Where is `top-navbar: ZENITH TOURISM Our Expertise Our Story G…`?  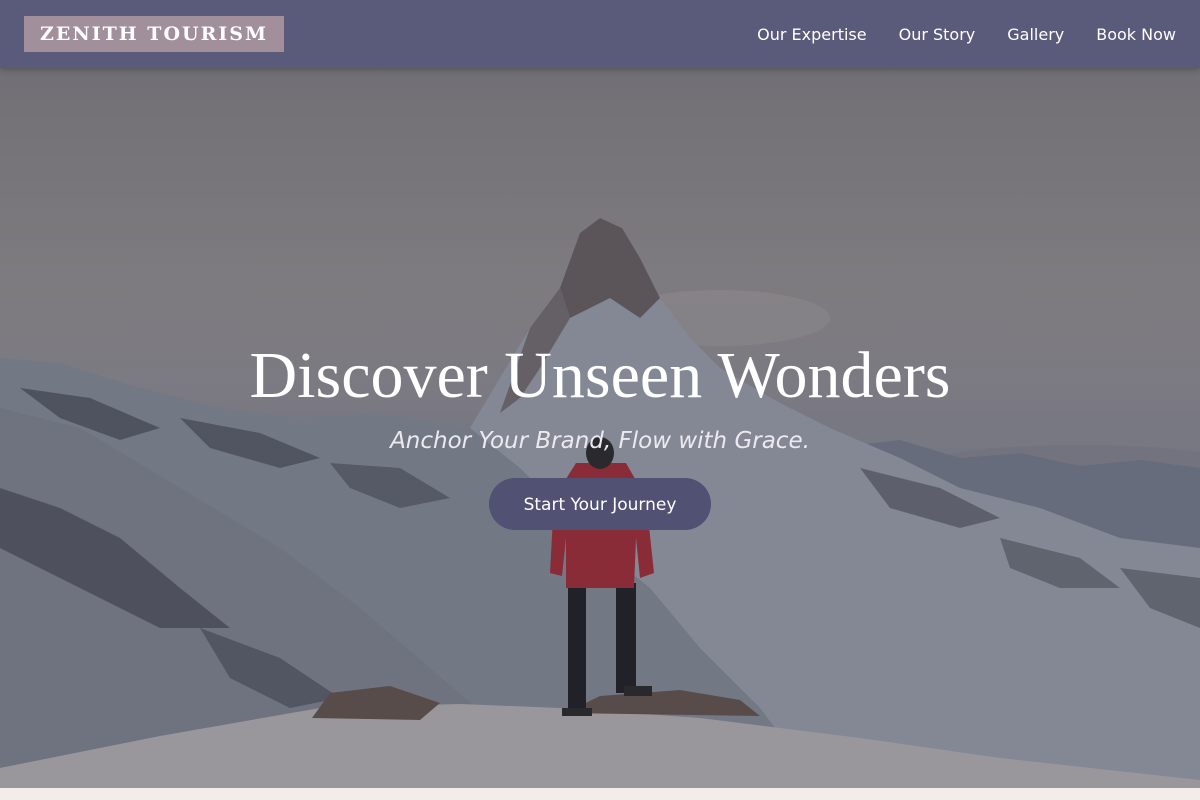
top-navbar: ZENITH TOURISM Our Expertise Our Story G… is located at coordinates (600, 34).